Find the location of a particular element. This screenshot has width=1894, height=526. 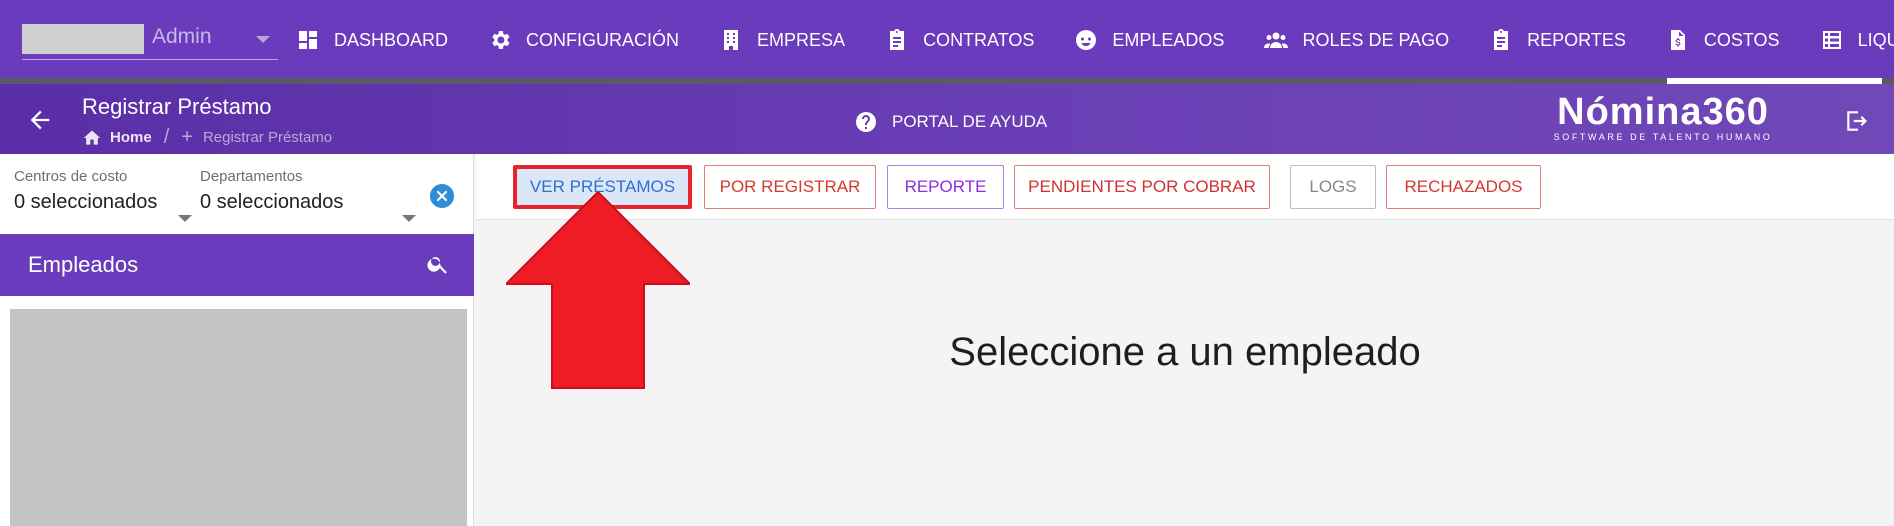

breadcrumb: Home / + Registrar Préstamo is located at coordinates (207, 137).